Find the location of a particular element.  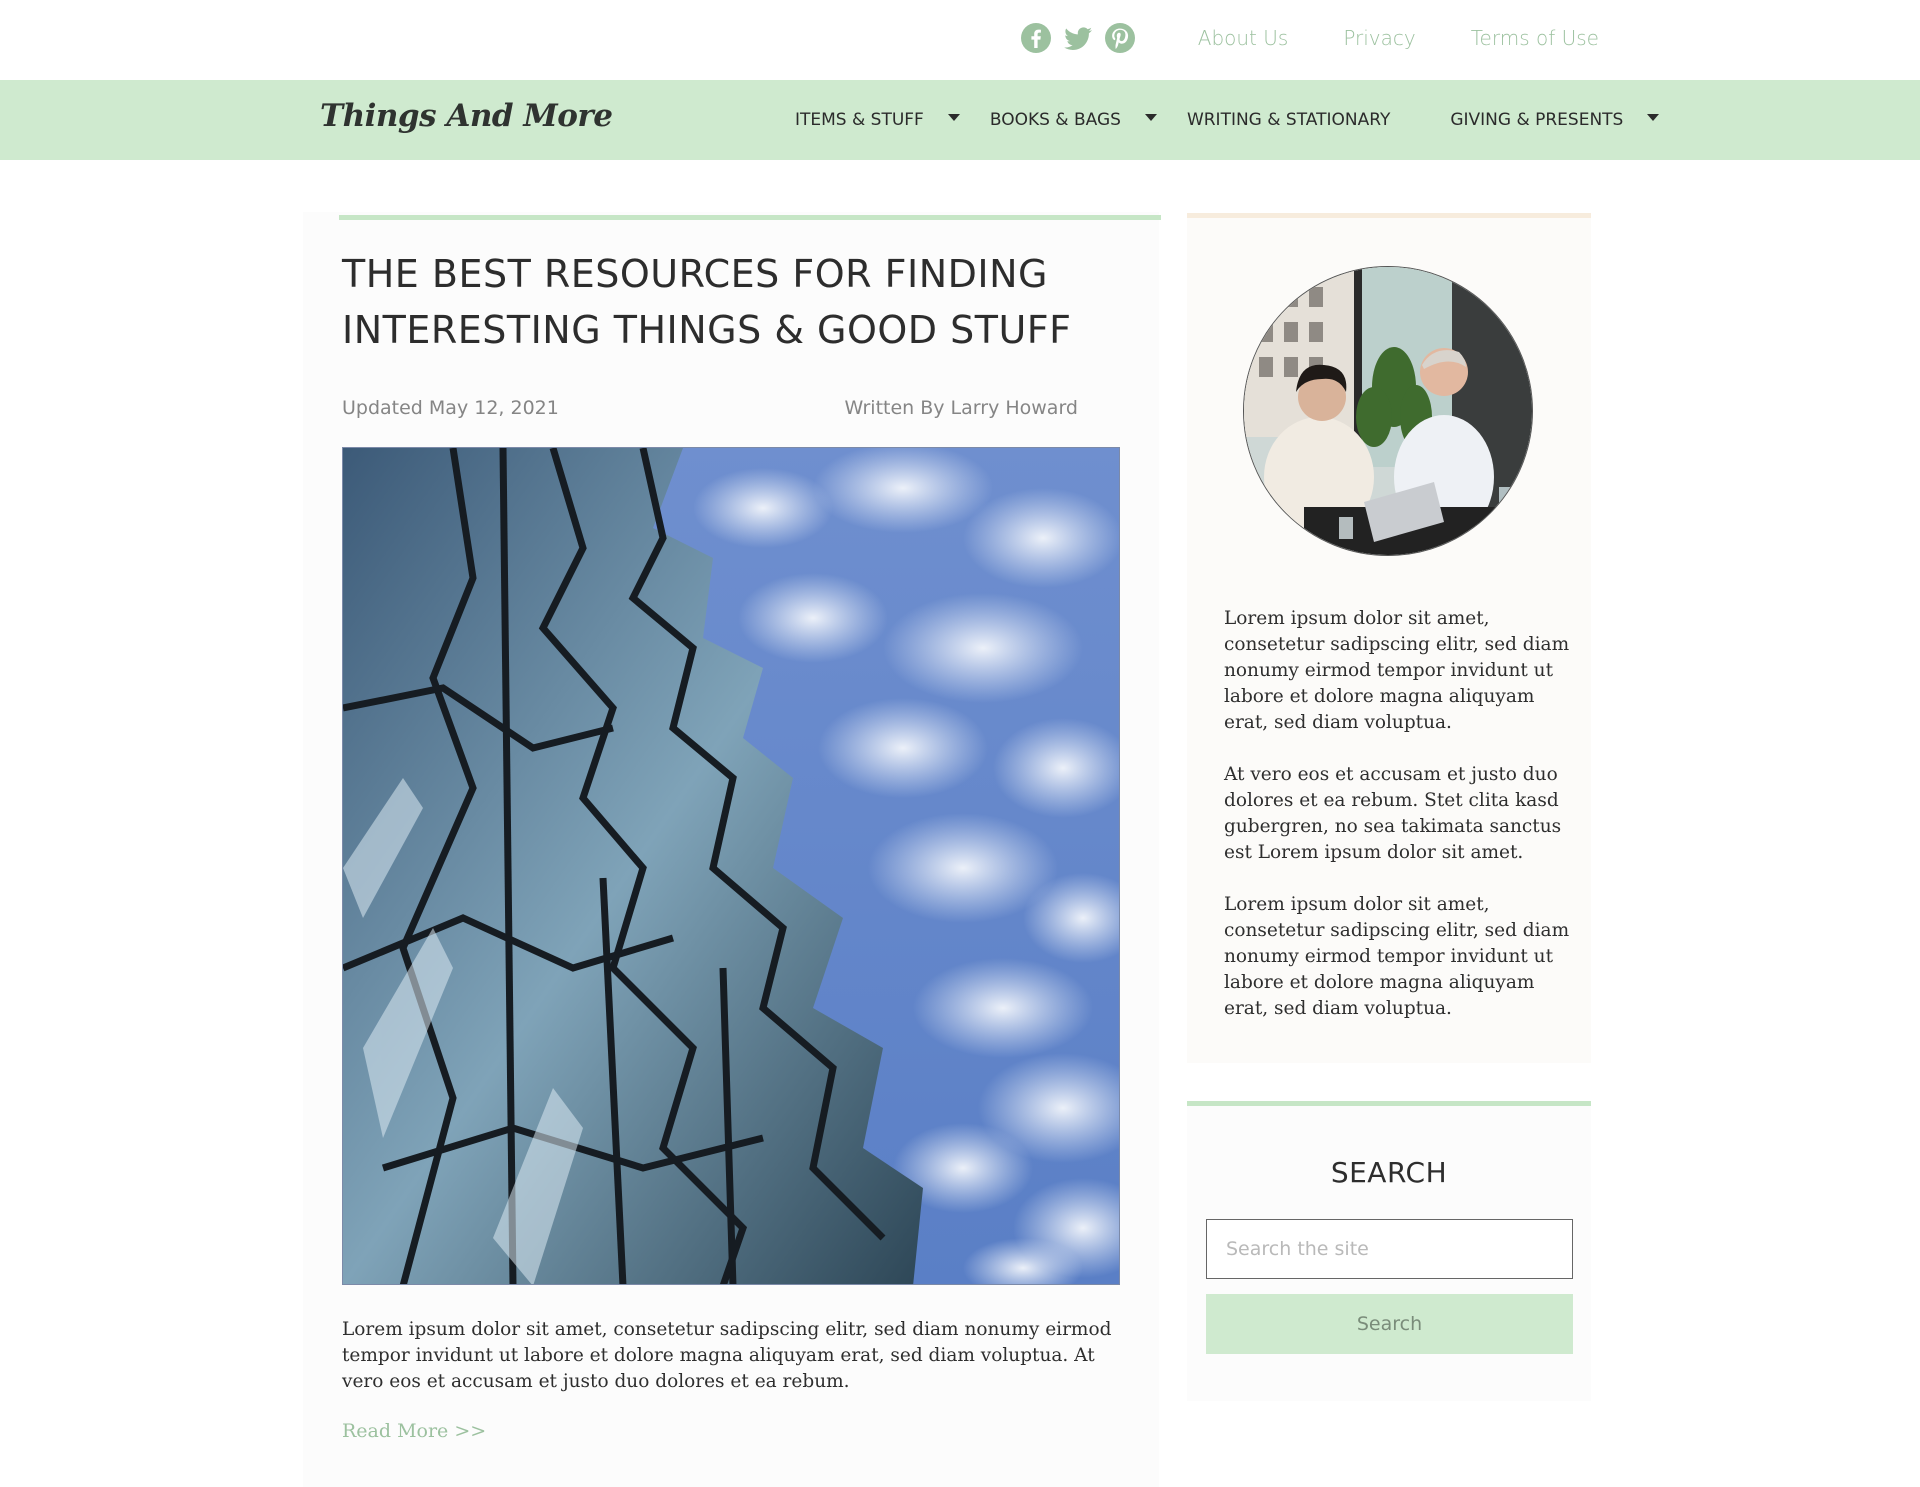

terms-of-use-link: Terms of Use is located at coordinates (1535, 38).